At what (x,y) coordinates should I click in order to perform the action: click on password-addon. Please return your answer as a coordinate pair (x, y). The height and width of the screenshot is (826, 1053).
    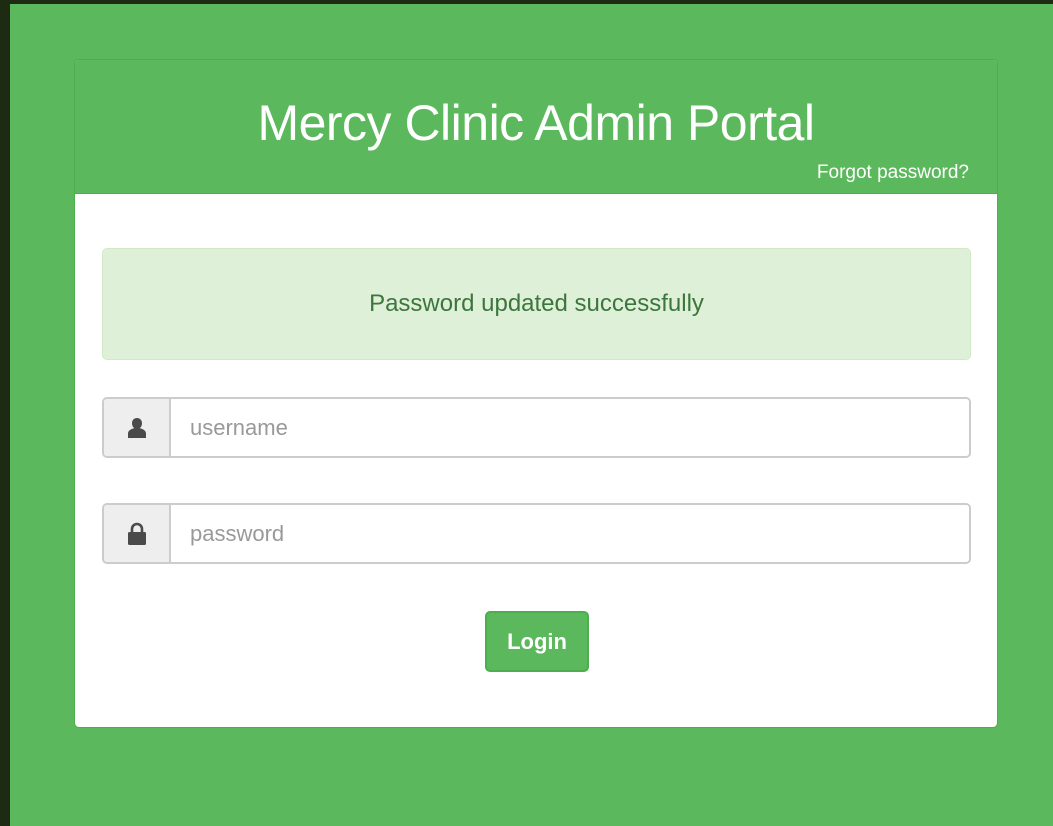
    Looking at the image, I should click on (137, 533).